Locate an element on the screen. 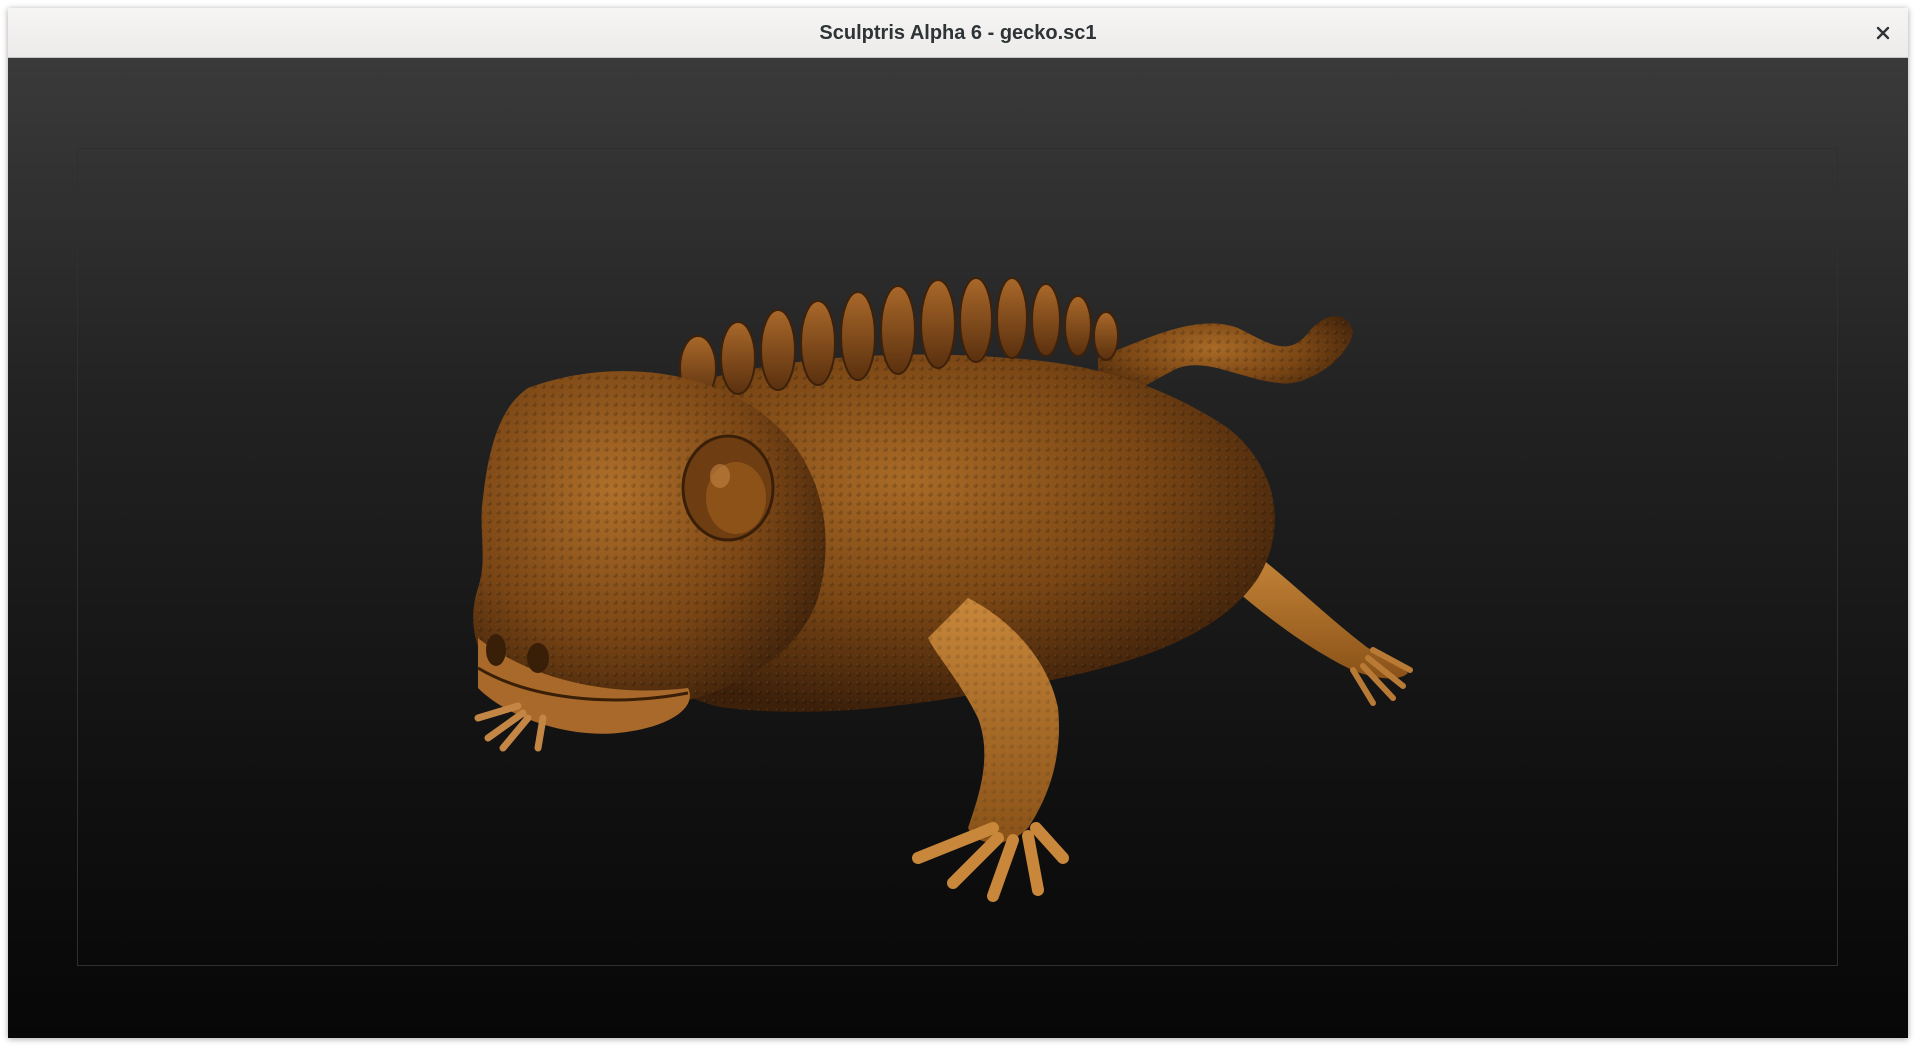 This screenshot has height=1050, width=1920. close-icon is located at coordinates (1883, 33).